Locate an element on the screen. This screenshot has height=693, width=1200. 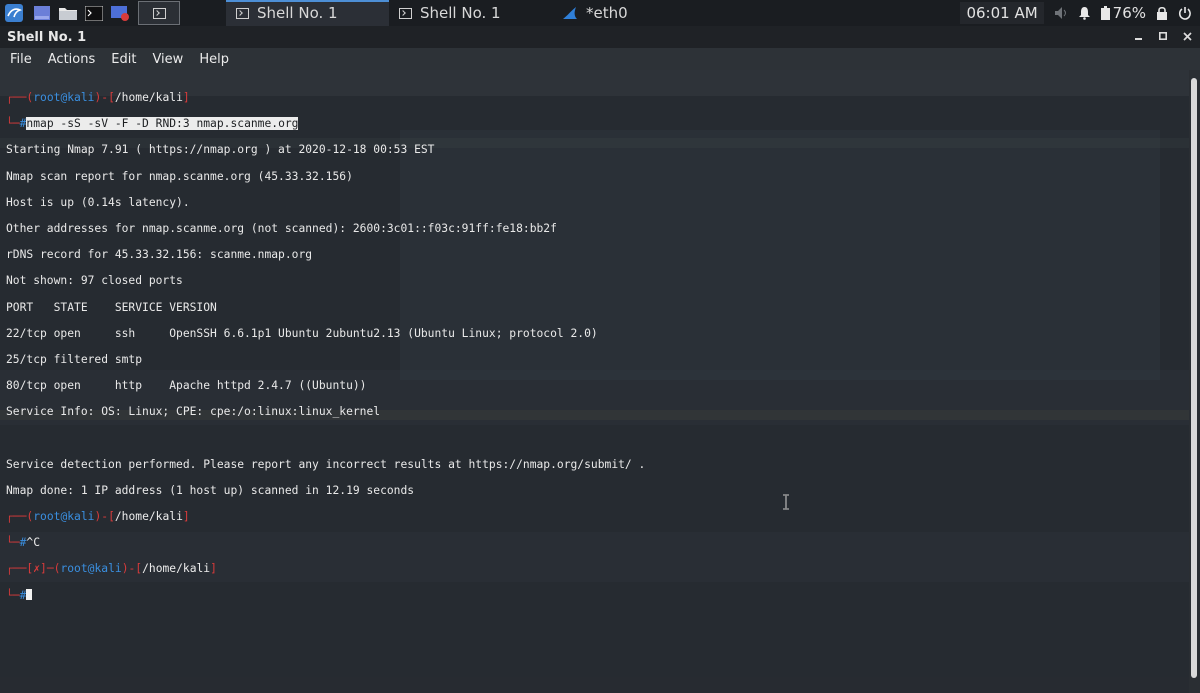
battery-indicator: 76% is located at coordinates (1123, 13).